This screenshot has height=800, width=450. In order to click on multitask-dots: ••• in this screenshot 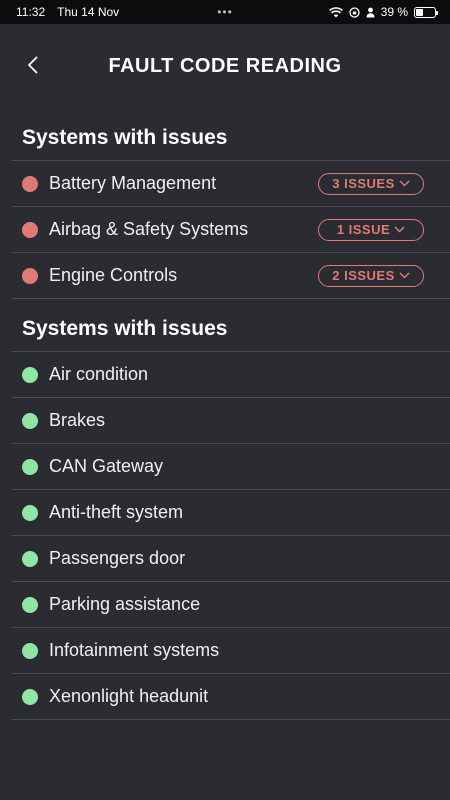, I will do `click(225, 12)`.